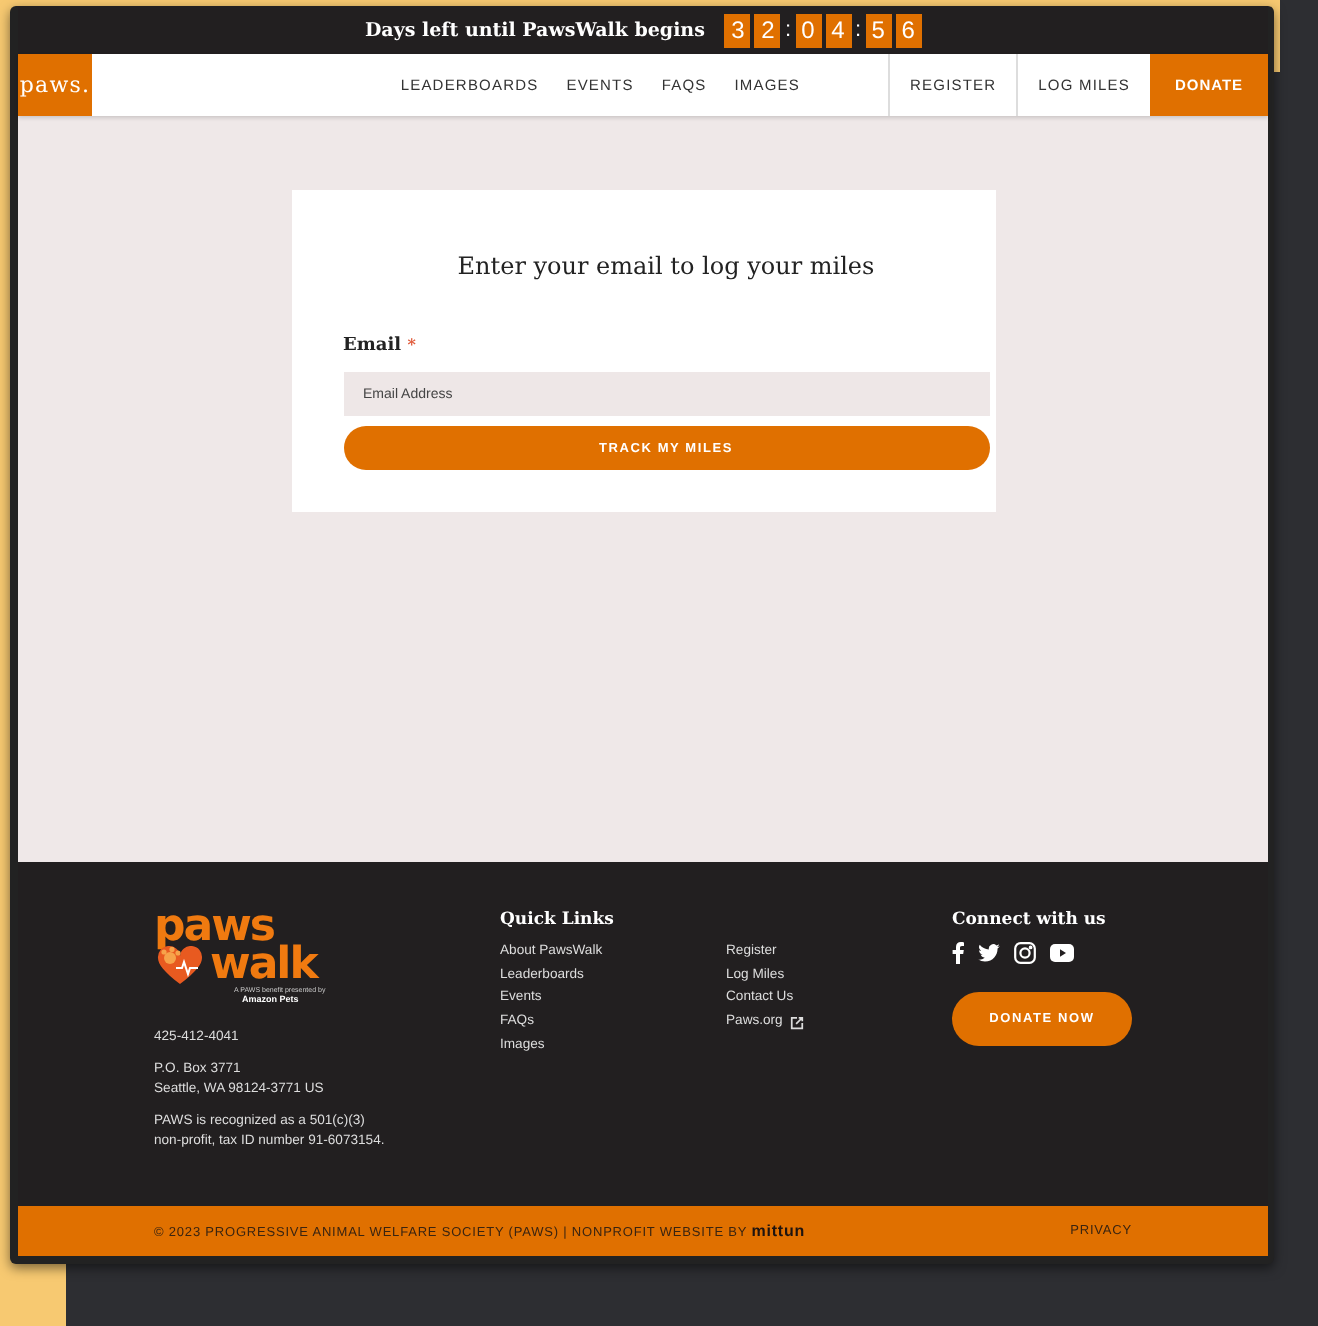  What do you see at coordinates (989, 953) in the screenshot?
I see `twitter-icon` at bounding box center [989, 953].